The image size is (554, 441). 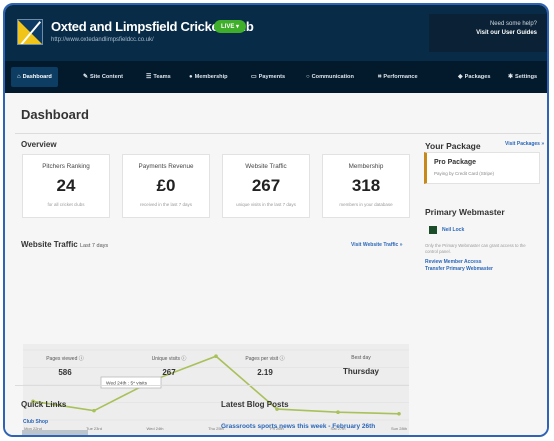 I want to click on card-value: 24, so click(x=66, y=185).